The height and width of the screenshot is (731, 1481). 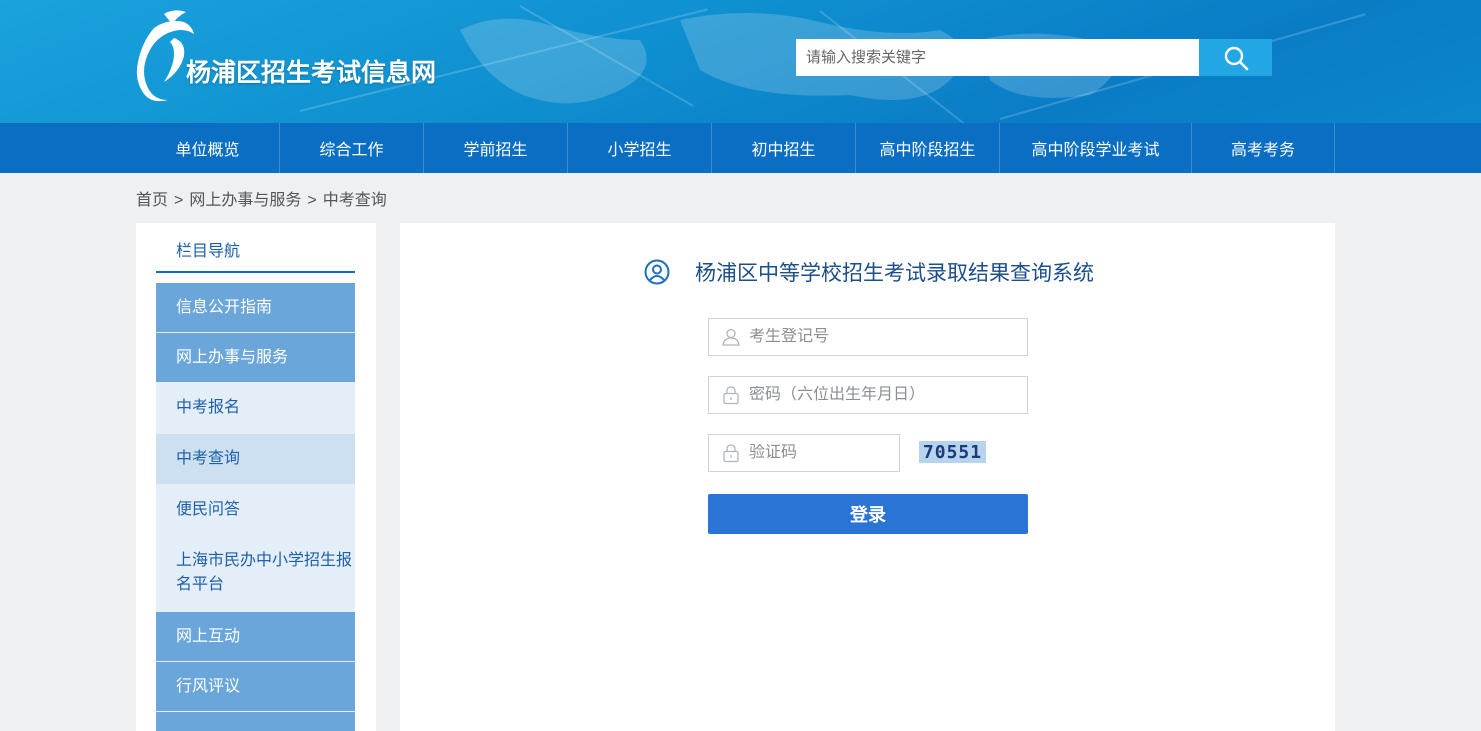 I want to click on sidebar-item-online-interaction: 网上互动, so click(x=255, y=637).